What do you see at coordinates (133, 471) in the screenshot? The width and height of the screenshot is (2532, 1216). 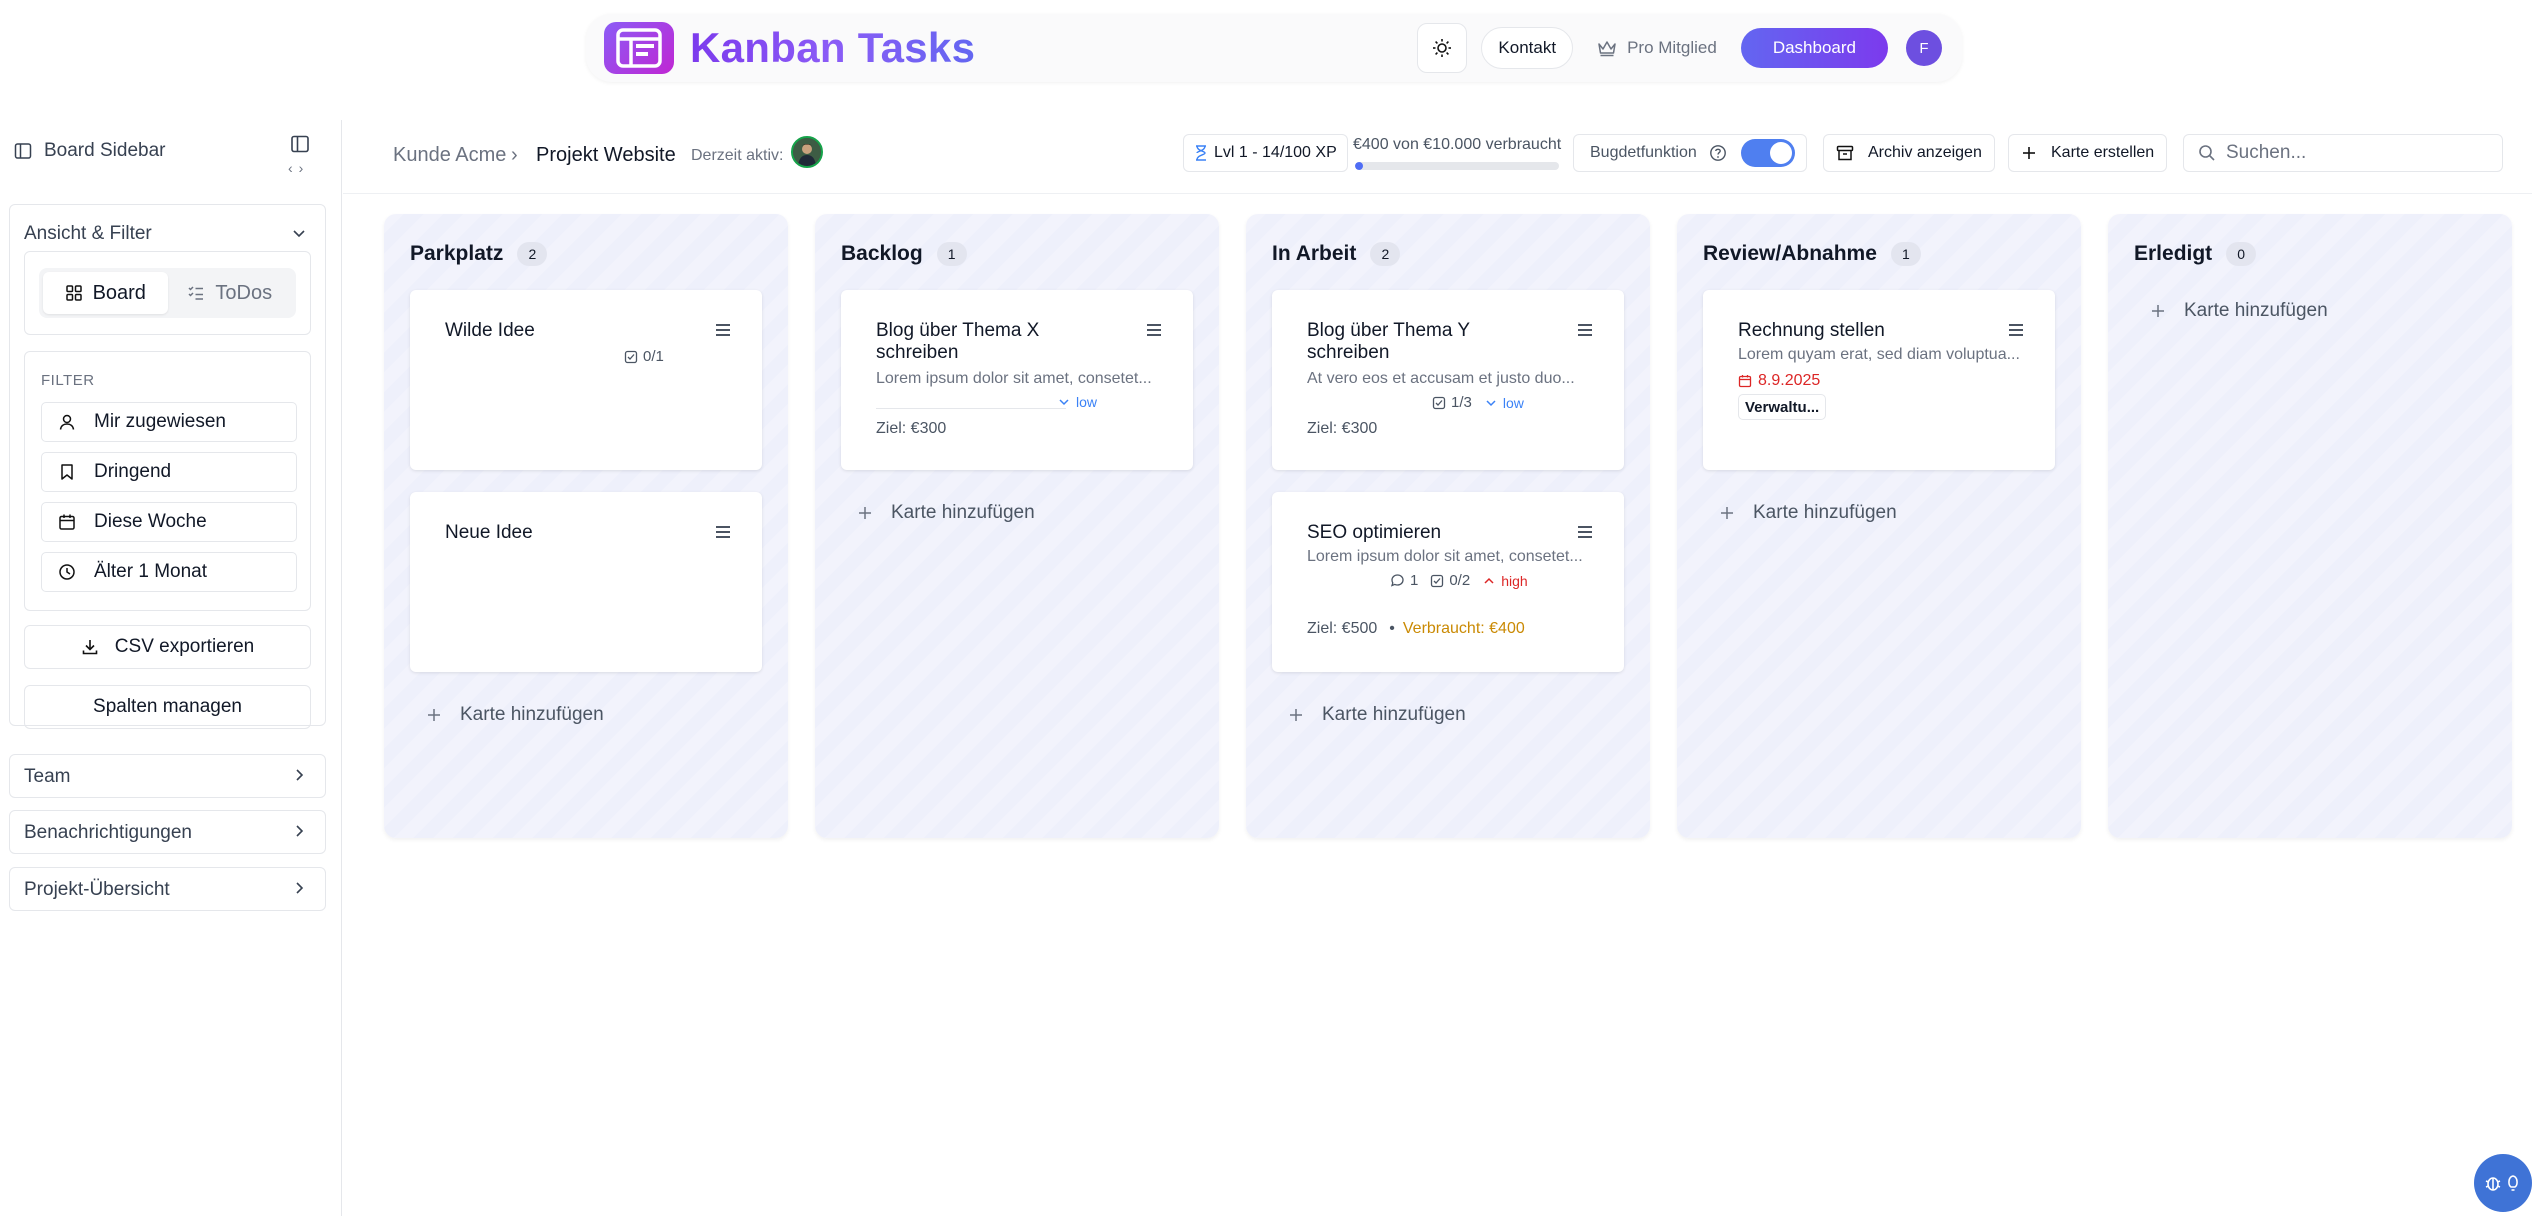 I see `filter-urgent-label: Dringend` at bounding box center [133, 471].